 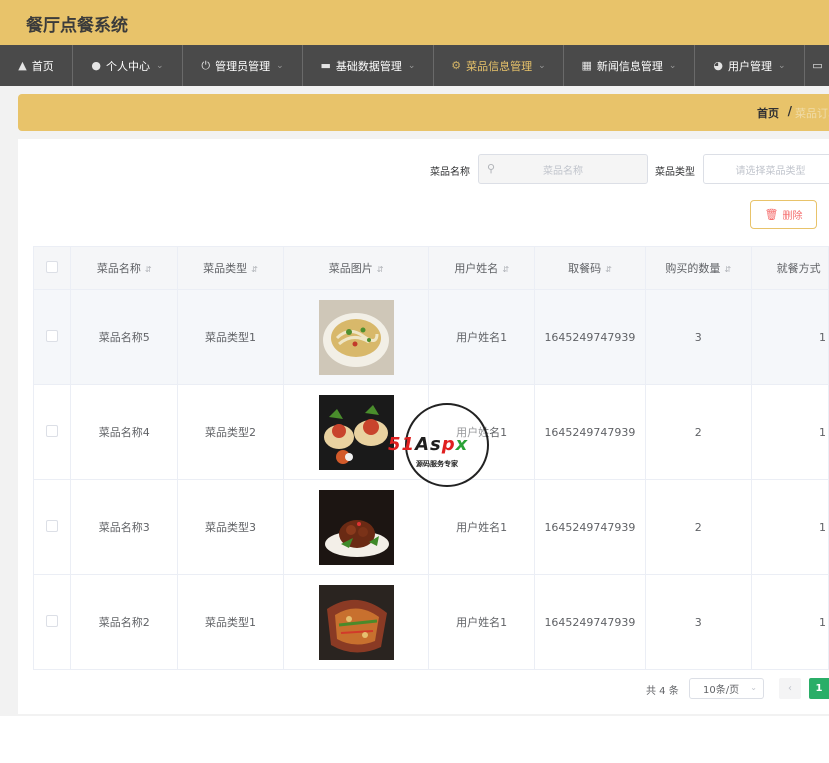 I want to click on column-header: 菜品类型 ⇵, so click(x=230, y=268).